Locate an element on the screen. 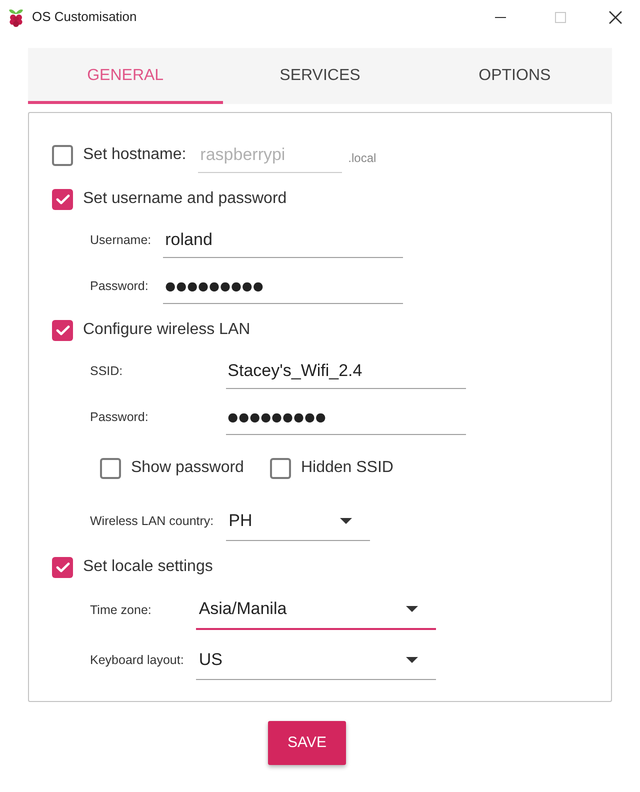  option-label: Hidden SSID is located at coordinates (347, 468).